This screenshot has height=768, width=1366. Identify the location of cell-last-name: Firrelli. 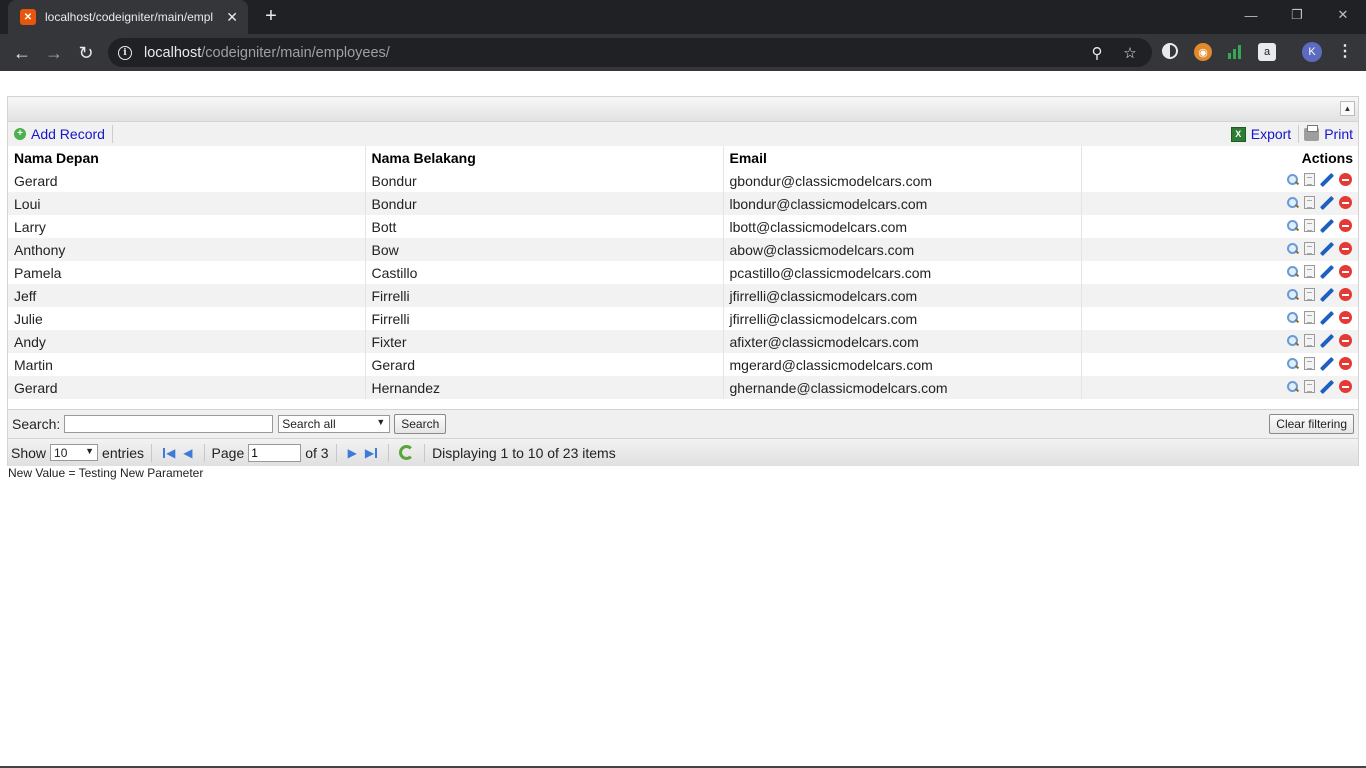
(544, 295).